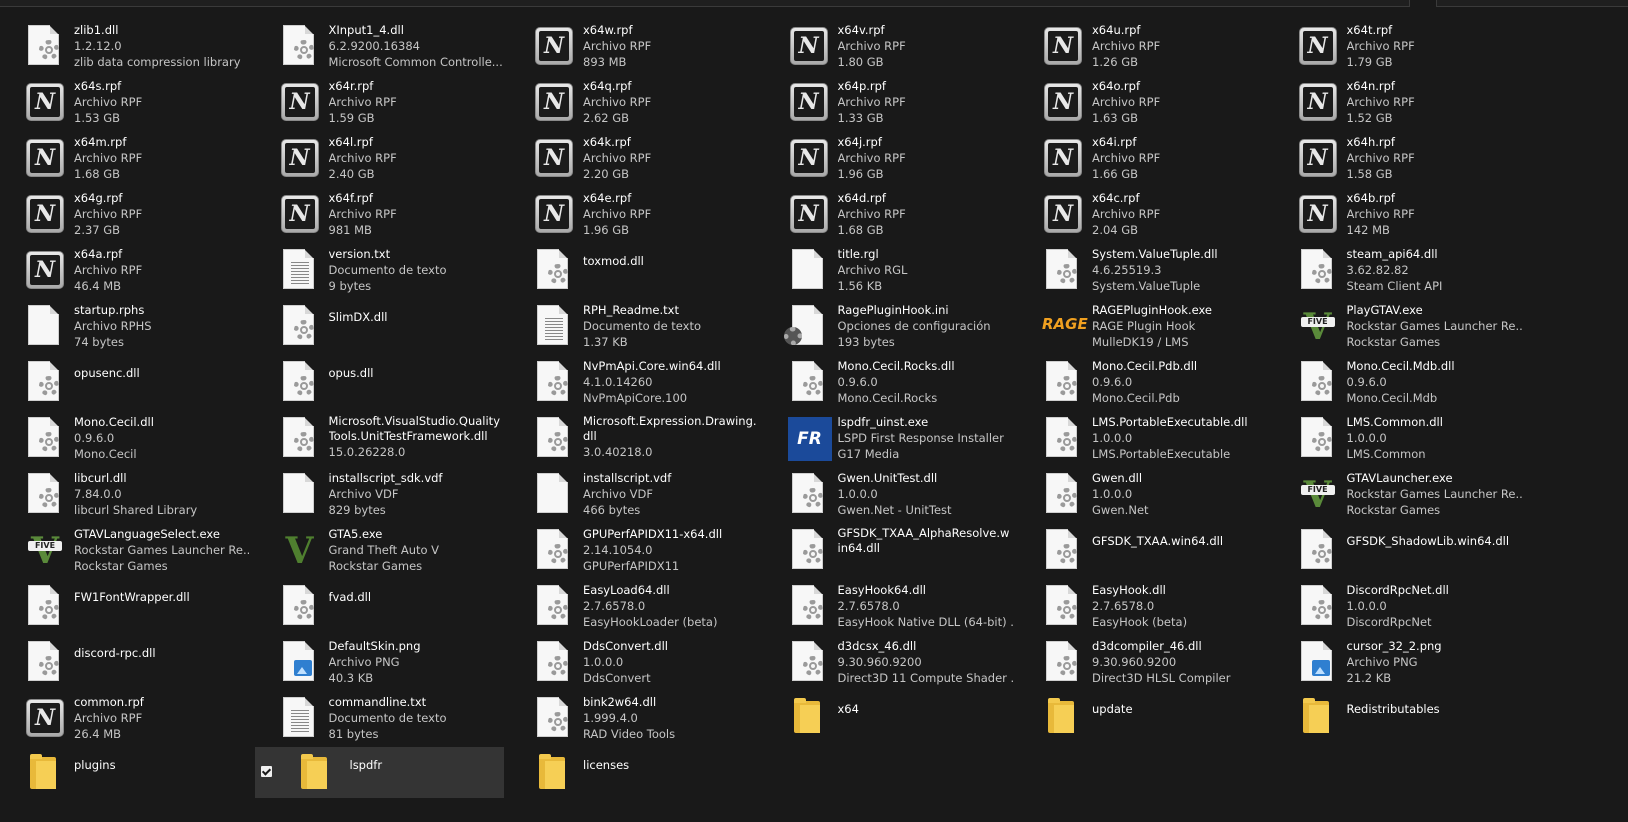  Describe the element at coordinates (1434, 102) in the screenshot. I see `file-label: x64n.rpf Archivo RPF 1.52 GB` at that location.